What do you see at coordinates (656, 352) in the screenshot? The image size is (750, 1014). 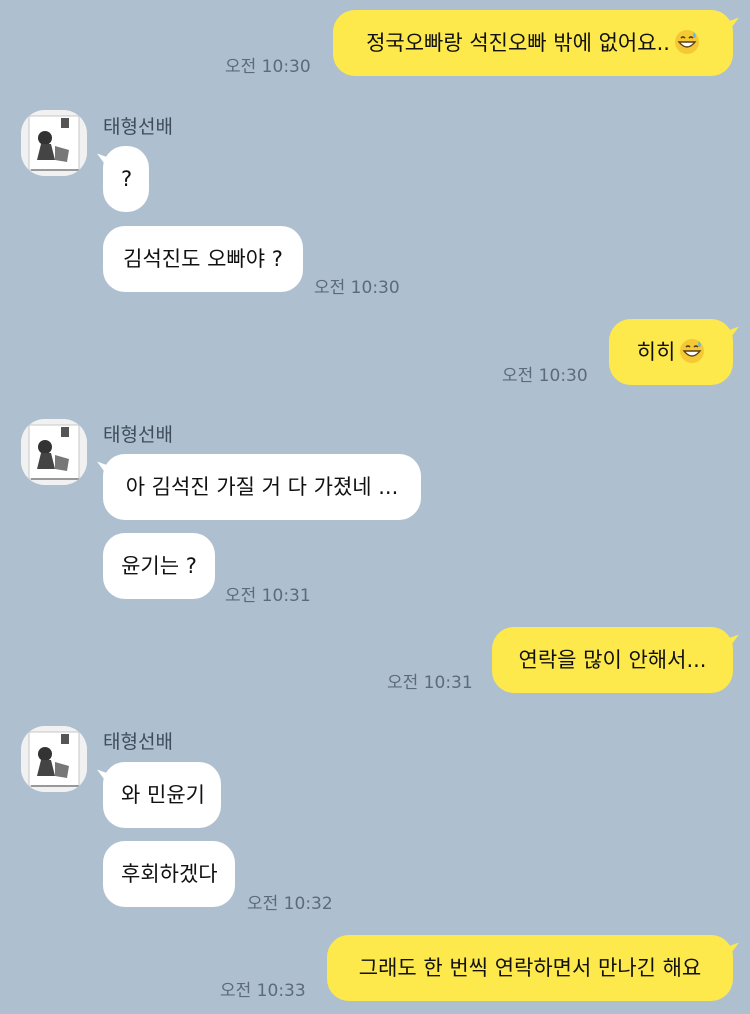 I see `message-text: 히히` at bounding box center [656, 352].